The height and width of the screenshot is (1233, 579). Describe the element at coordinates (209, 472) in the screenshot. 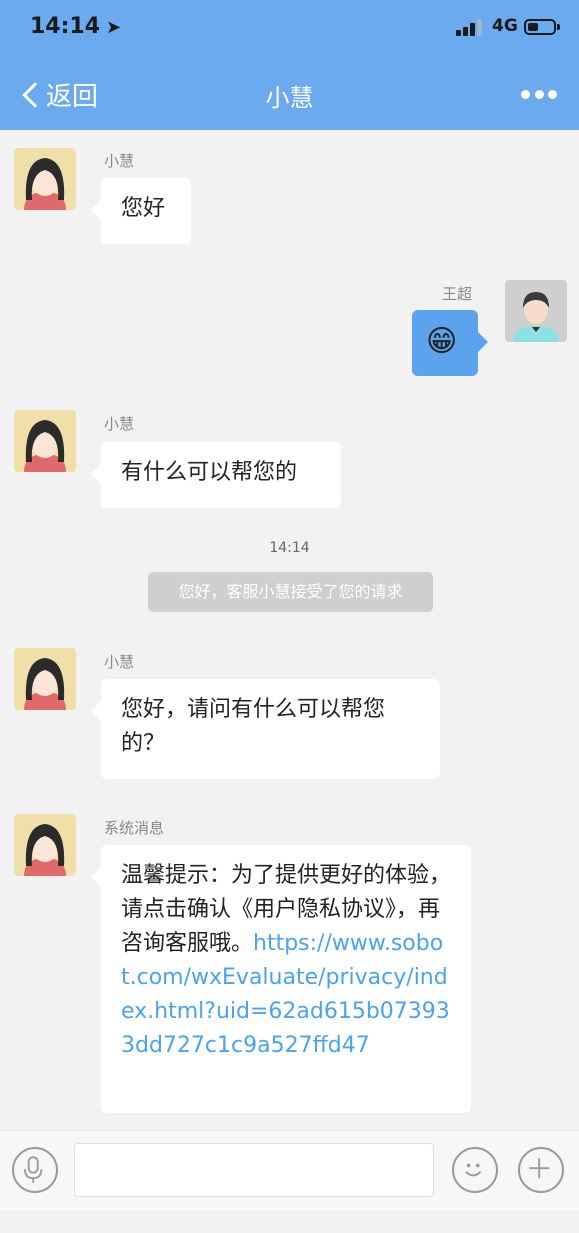

I see `message-text: 有什么可以帮您的` at that location.